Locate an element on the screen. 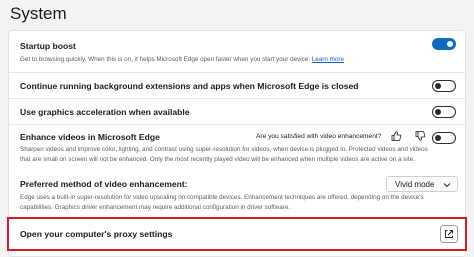  background-apps-toggle is located at coordinates (444, 86).